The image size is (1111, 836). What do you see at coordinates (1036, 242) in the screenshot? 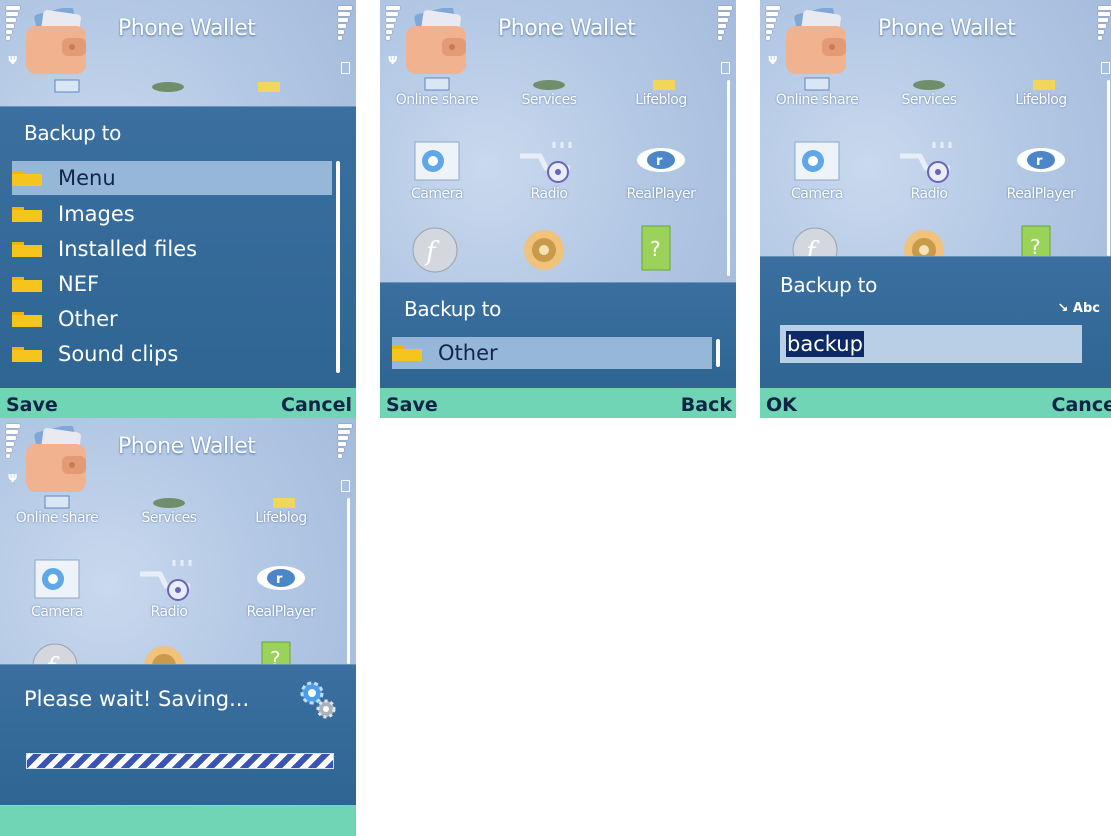
I see `help-icon: ?` at bounding box center [1036, 242].